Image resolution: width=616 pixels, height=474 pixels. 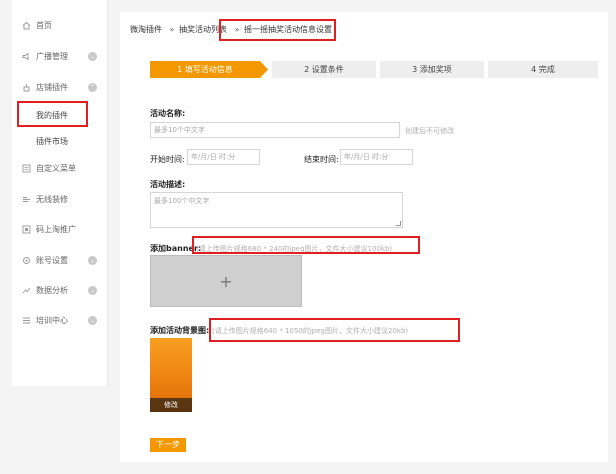 What do you see at coordinates (44, 25) in the screenshot?
I see `sidebar-item-label: 首页` at bounding box center [44, 25].